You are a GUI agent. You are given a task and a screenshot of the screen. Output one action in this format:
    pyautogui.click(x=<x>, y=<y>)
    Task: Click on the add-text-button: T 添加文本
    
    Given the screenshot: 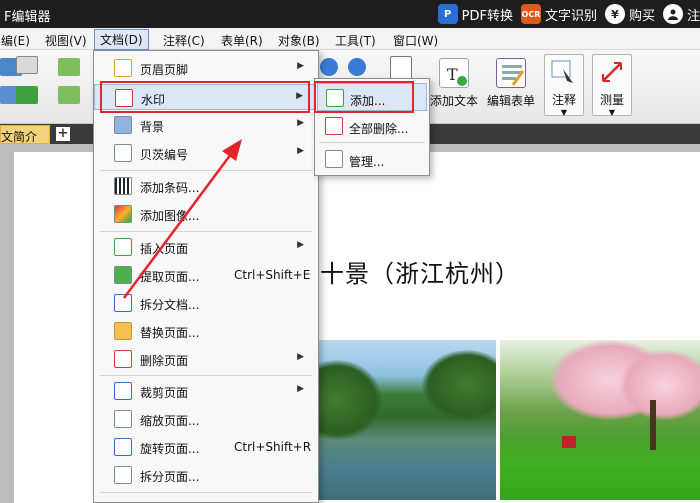 What is the action you would take?
    pyautogui.click(x=454, y=83)
    